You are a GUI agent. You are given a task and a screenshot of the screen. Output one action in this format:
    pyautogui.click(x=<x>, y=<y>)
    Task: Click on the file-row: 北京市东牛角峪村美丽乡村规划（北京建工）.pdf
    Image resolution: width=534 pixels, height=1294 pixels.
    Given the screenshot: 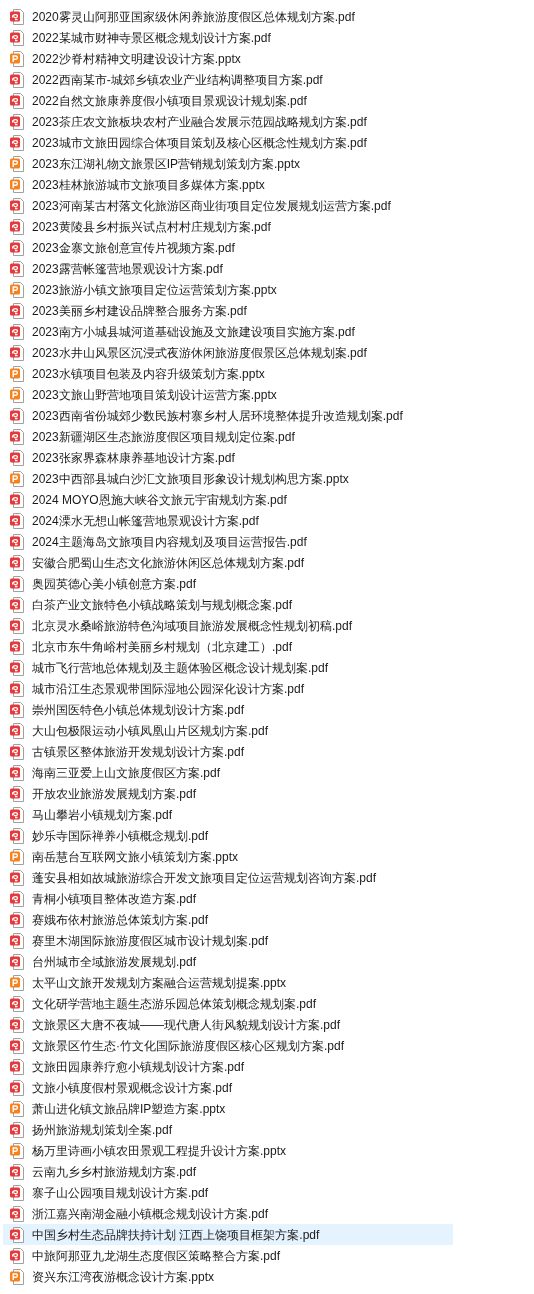 What is the action you would take?
    pyautogui.click(x=228, y=646)
    